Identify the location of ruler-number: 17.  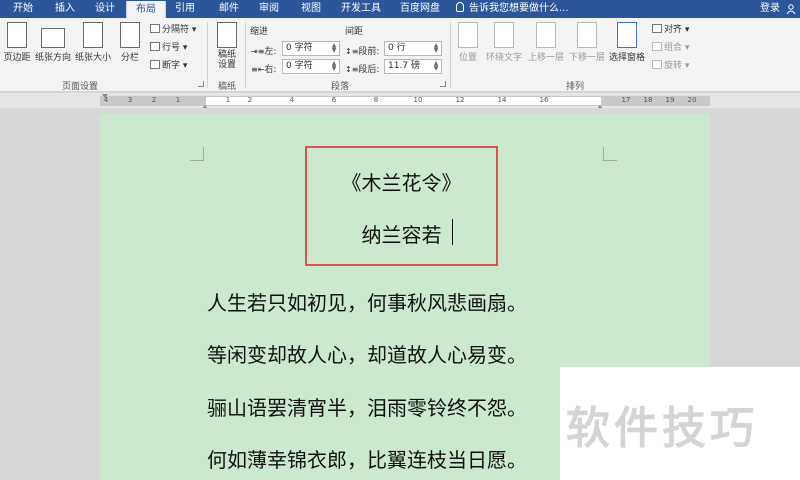
(626, 100).